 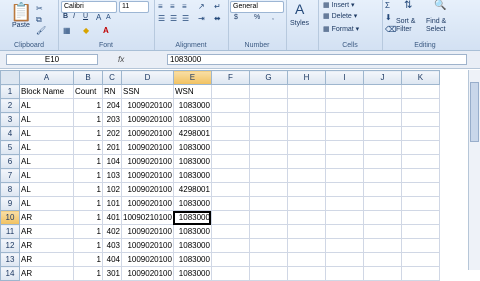 I want to click on cell-g14, so click(x=268, y=273).